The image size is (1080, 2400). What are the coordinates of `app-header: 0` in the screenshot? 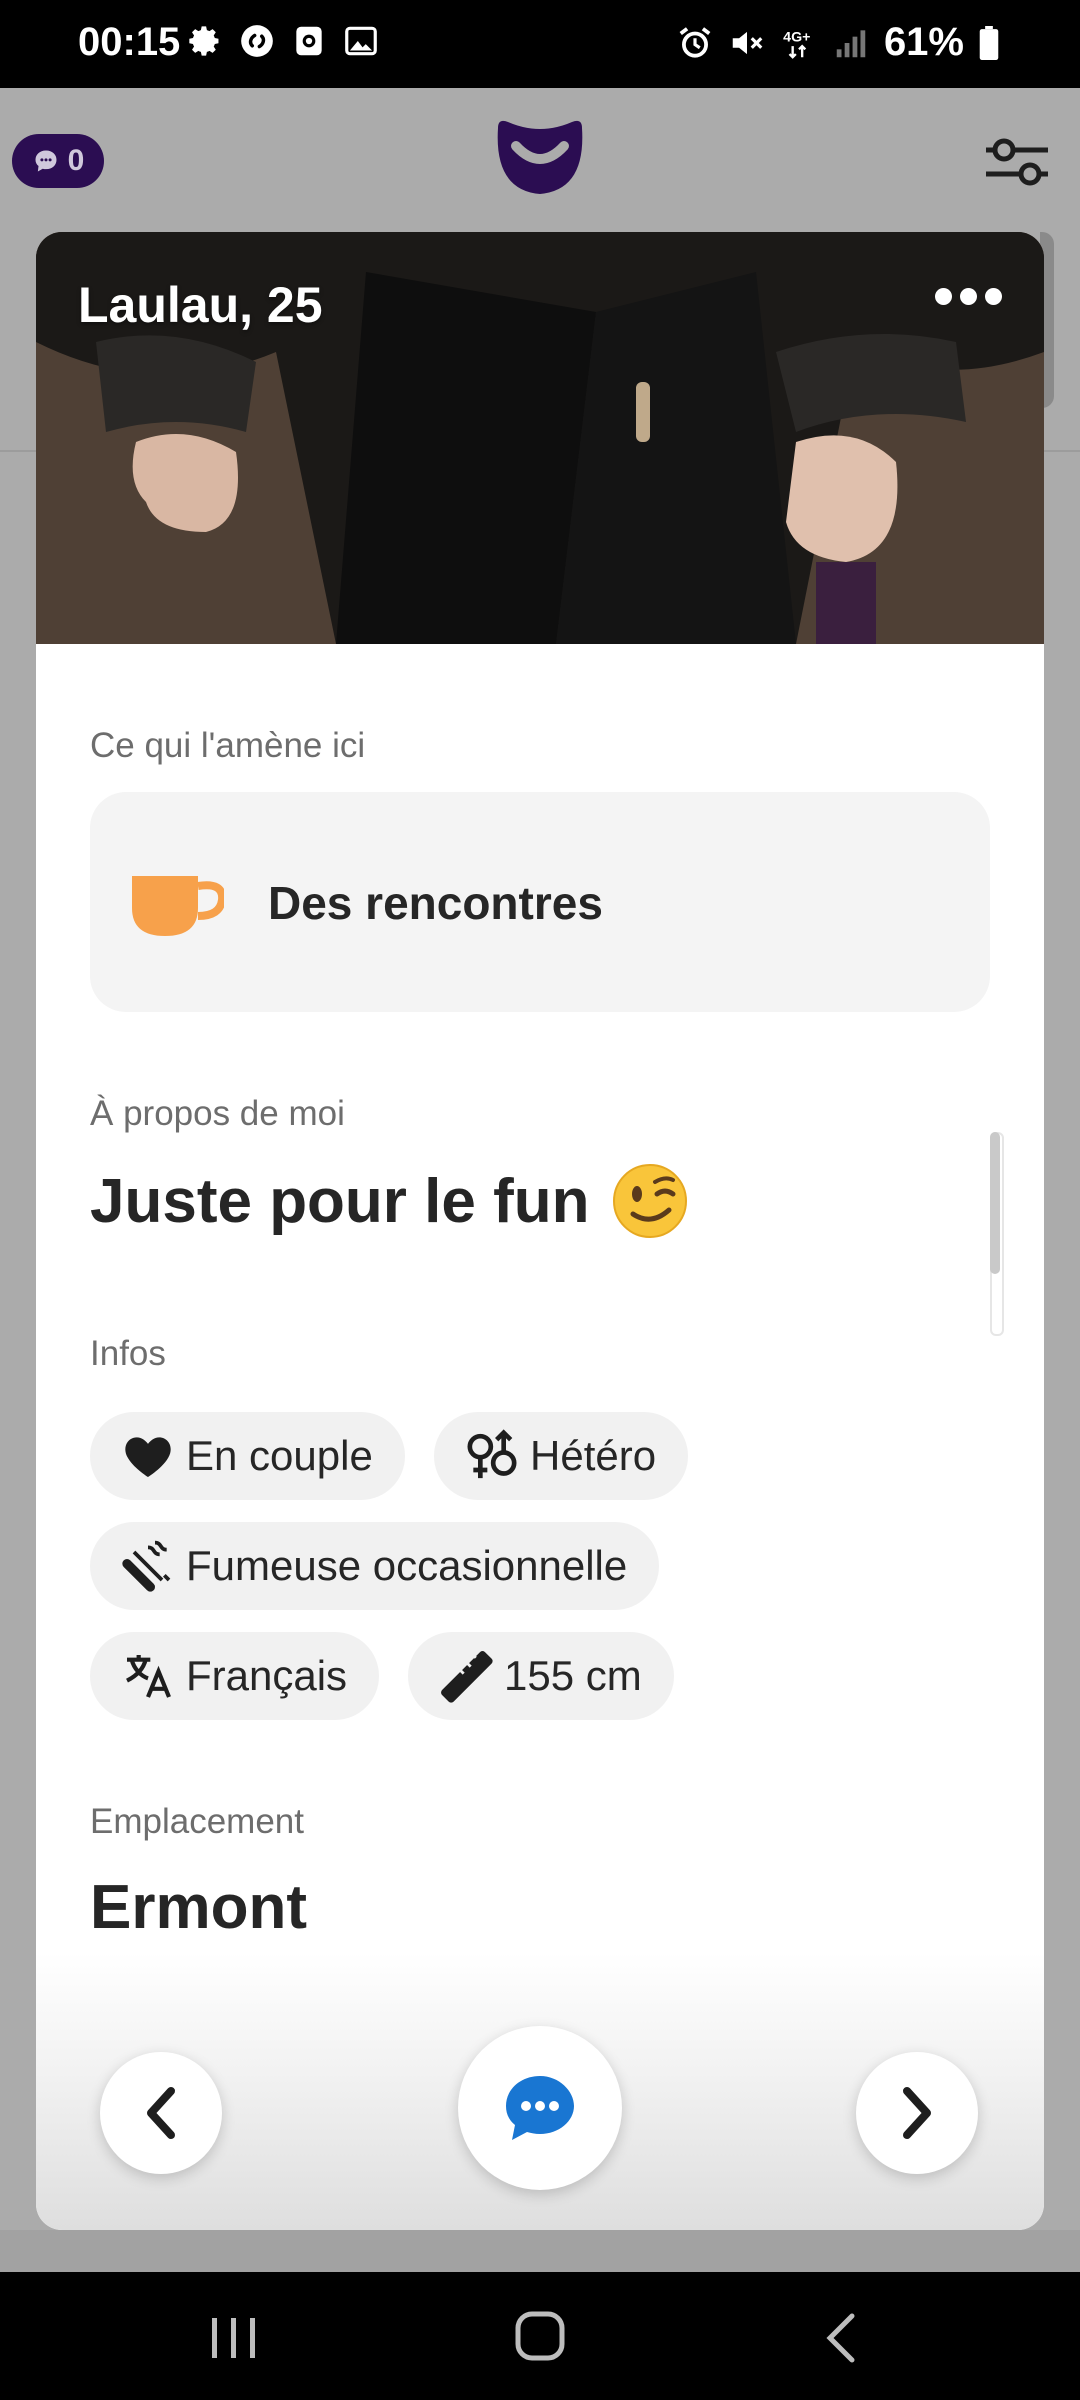 It's located at (540, 158).